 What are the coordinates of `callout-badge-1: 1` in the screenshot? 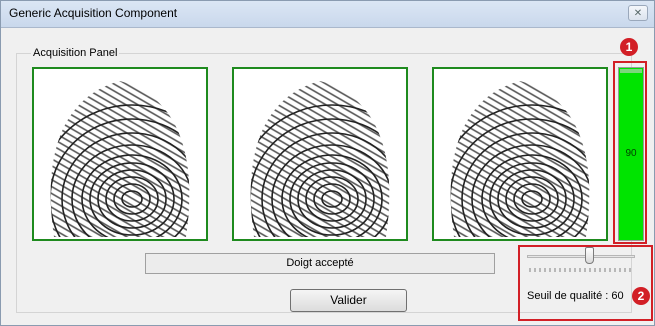 It's located at (629, 47).